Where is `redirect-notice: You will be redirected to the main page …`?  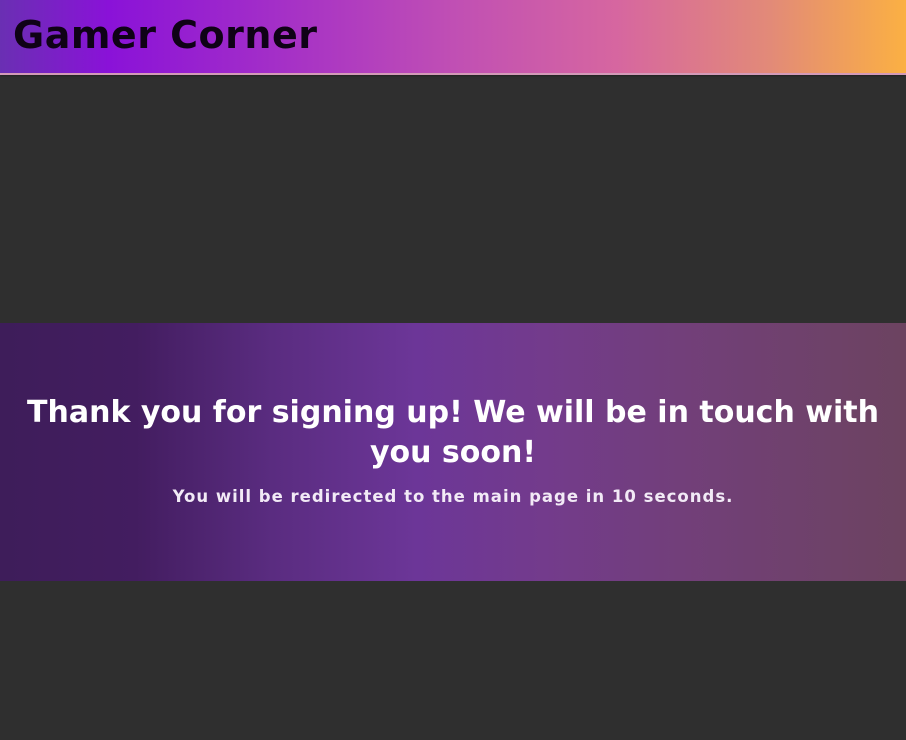 redirect-notice: You will be redirected to the main page … is located at coordinates (453, 496).